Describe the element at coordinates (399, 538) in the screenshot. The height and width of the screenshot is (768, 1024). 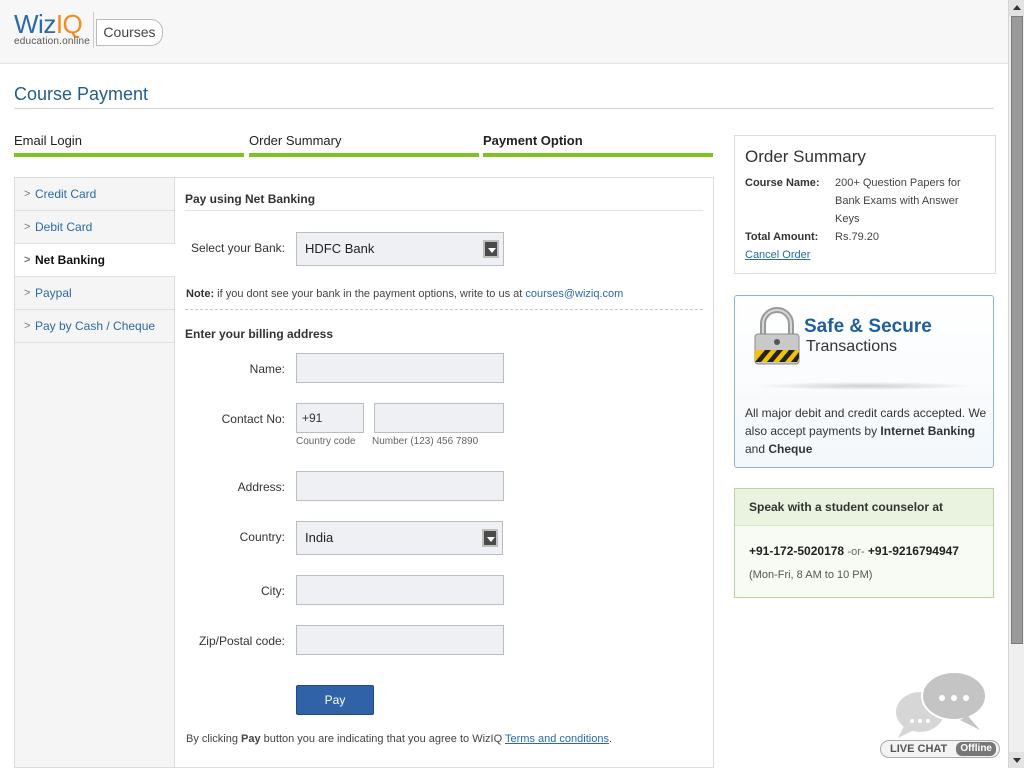
I see `country-select: India` at that location.